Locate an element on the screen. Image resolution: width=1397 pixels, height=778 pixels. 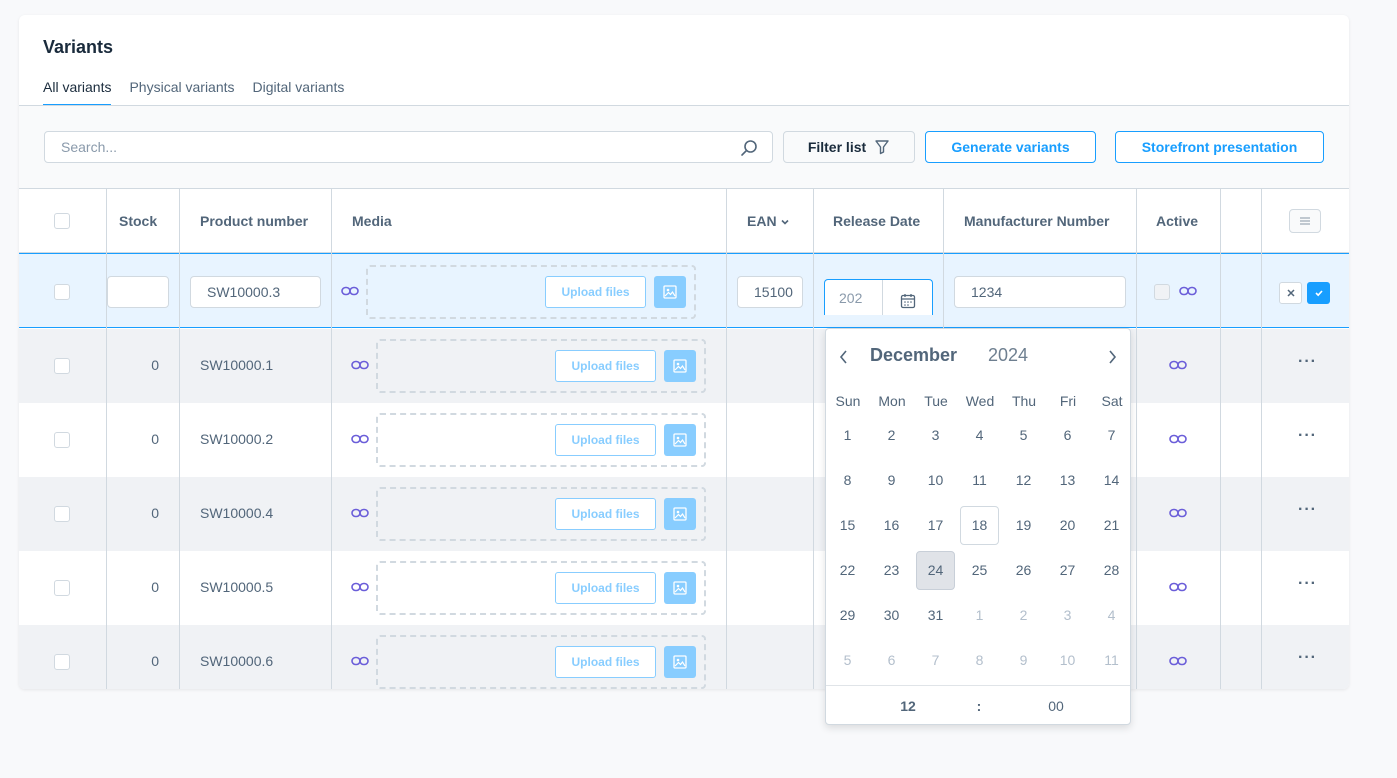
calendar-day-outside: 10 is located at coordinates (1067, 660).